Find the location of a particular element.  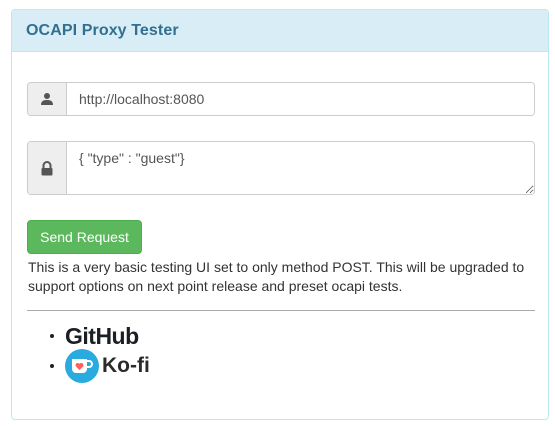

lock-icon is located at coordinates (47, 168).